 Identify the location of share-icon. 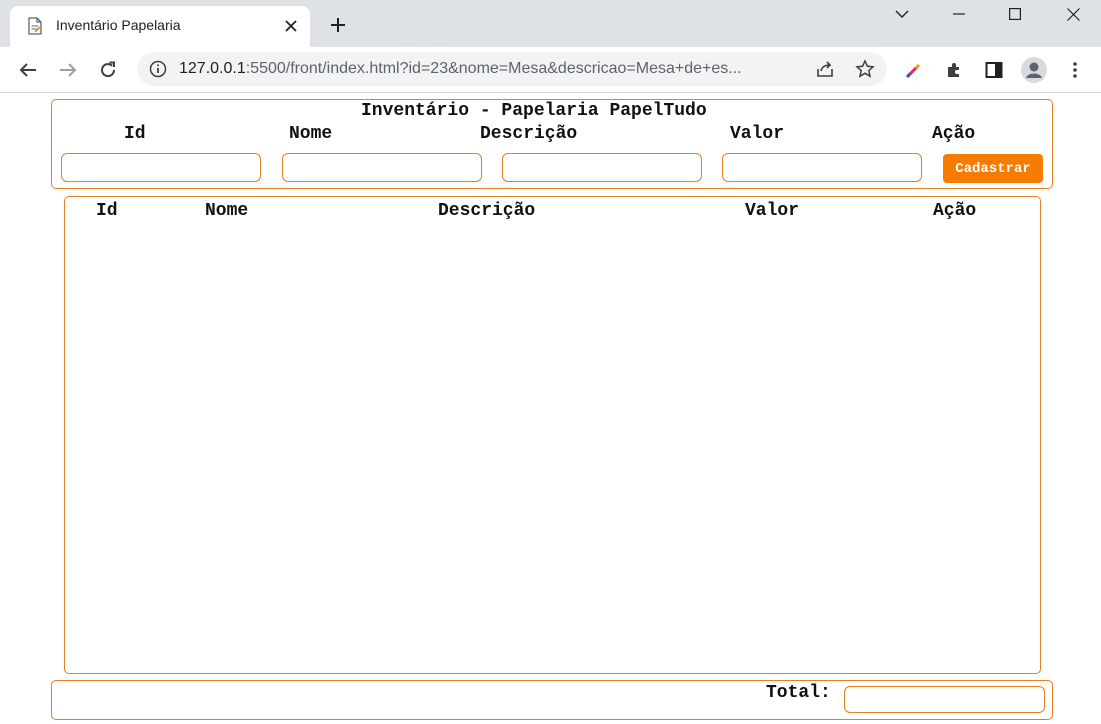
(825, 69).